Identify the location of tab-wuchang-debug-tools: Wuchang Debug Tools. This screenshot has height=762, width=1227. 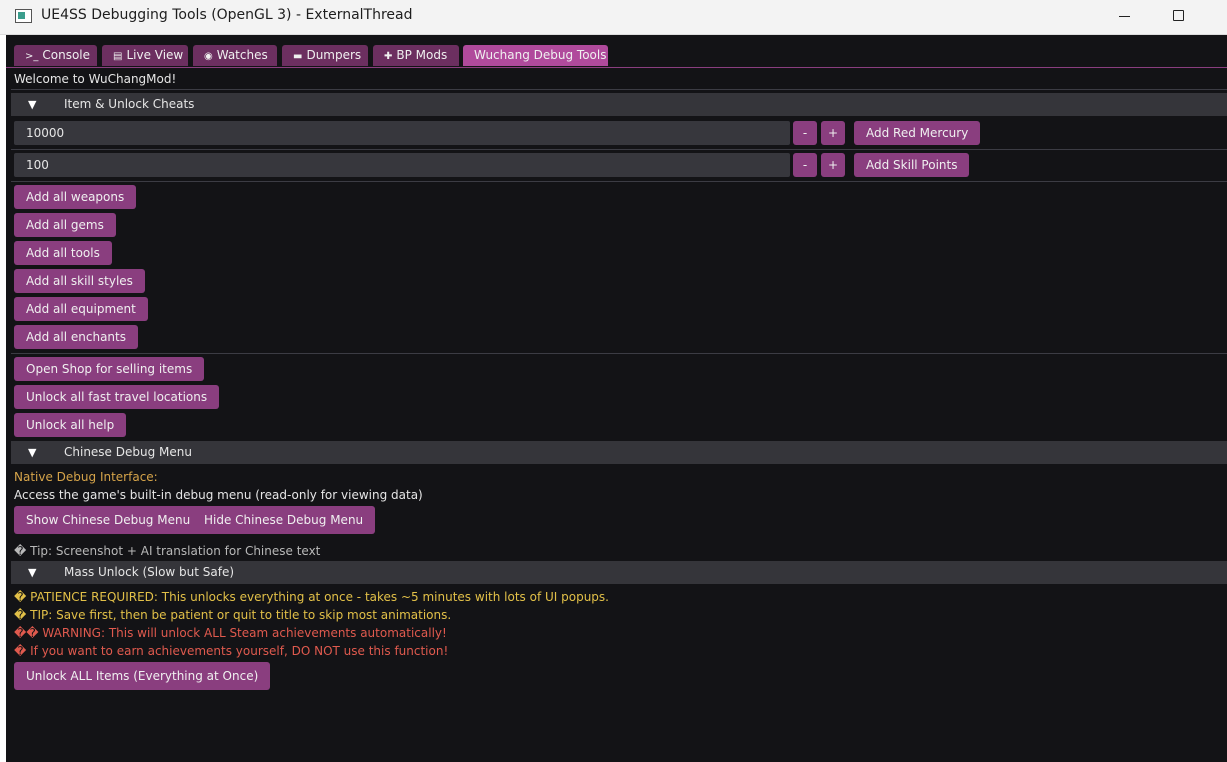
(535, 55).